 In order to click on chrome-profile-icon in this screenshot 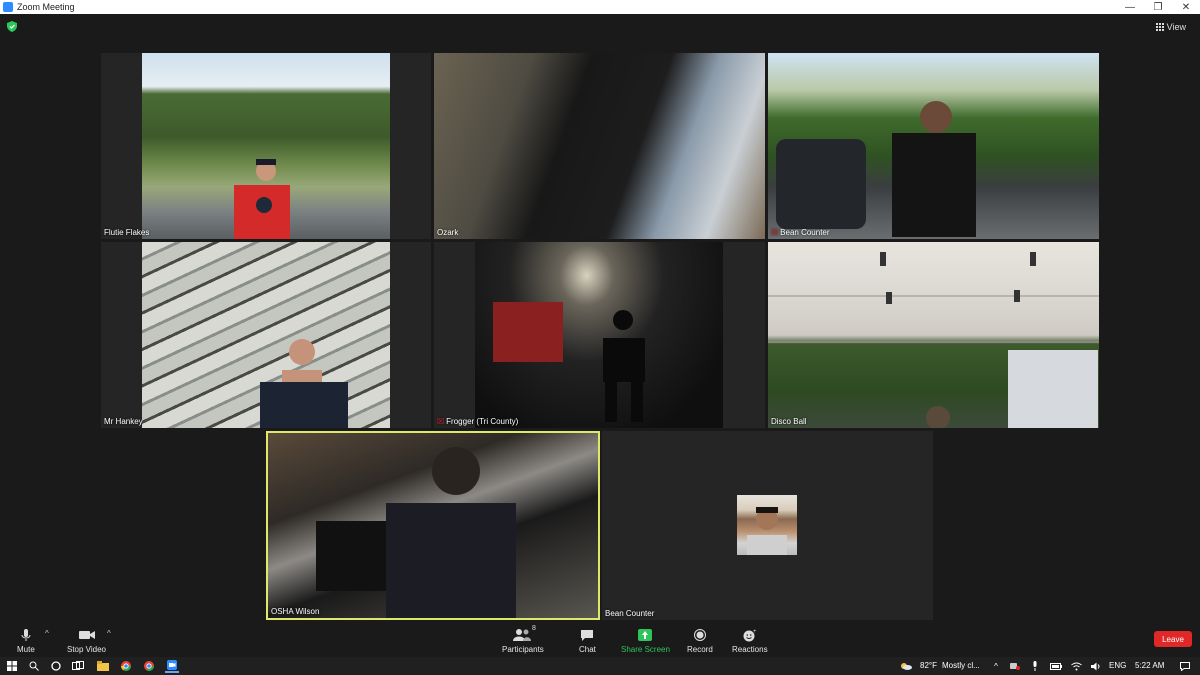, I will do `click(149, 666)`.